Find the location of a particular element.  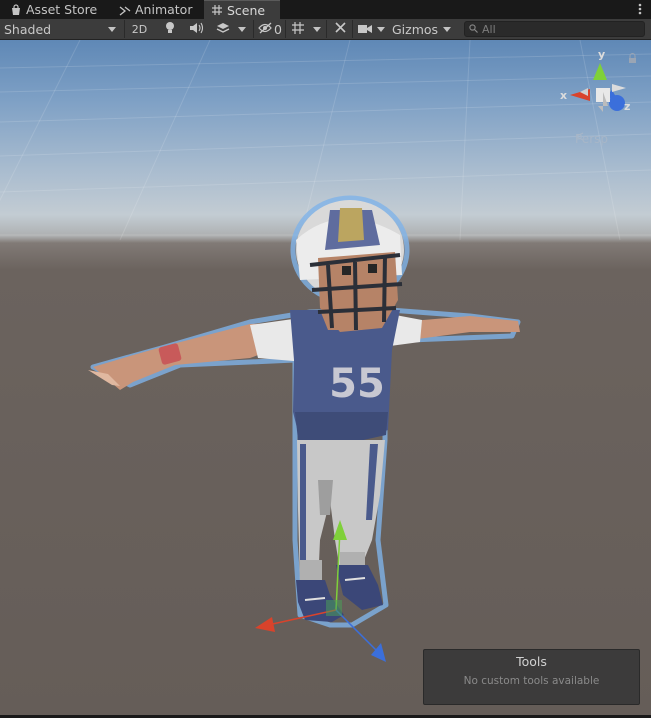

grid-dropdown is located at coordinates (306, 29).